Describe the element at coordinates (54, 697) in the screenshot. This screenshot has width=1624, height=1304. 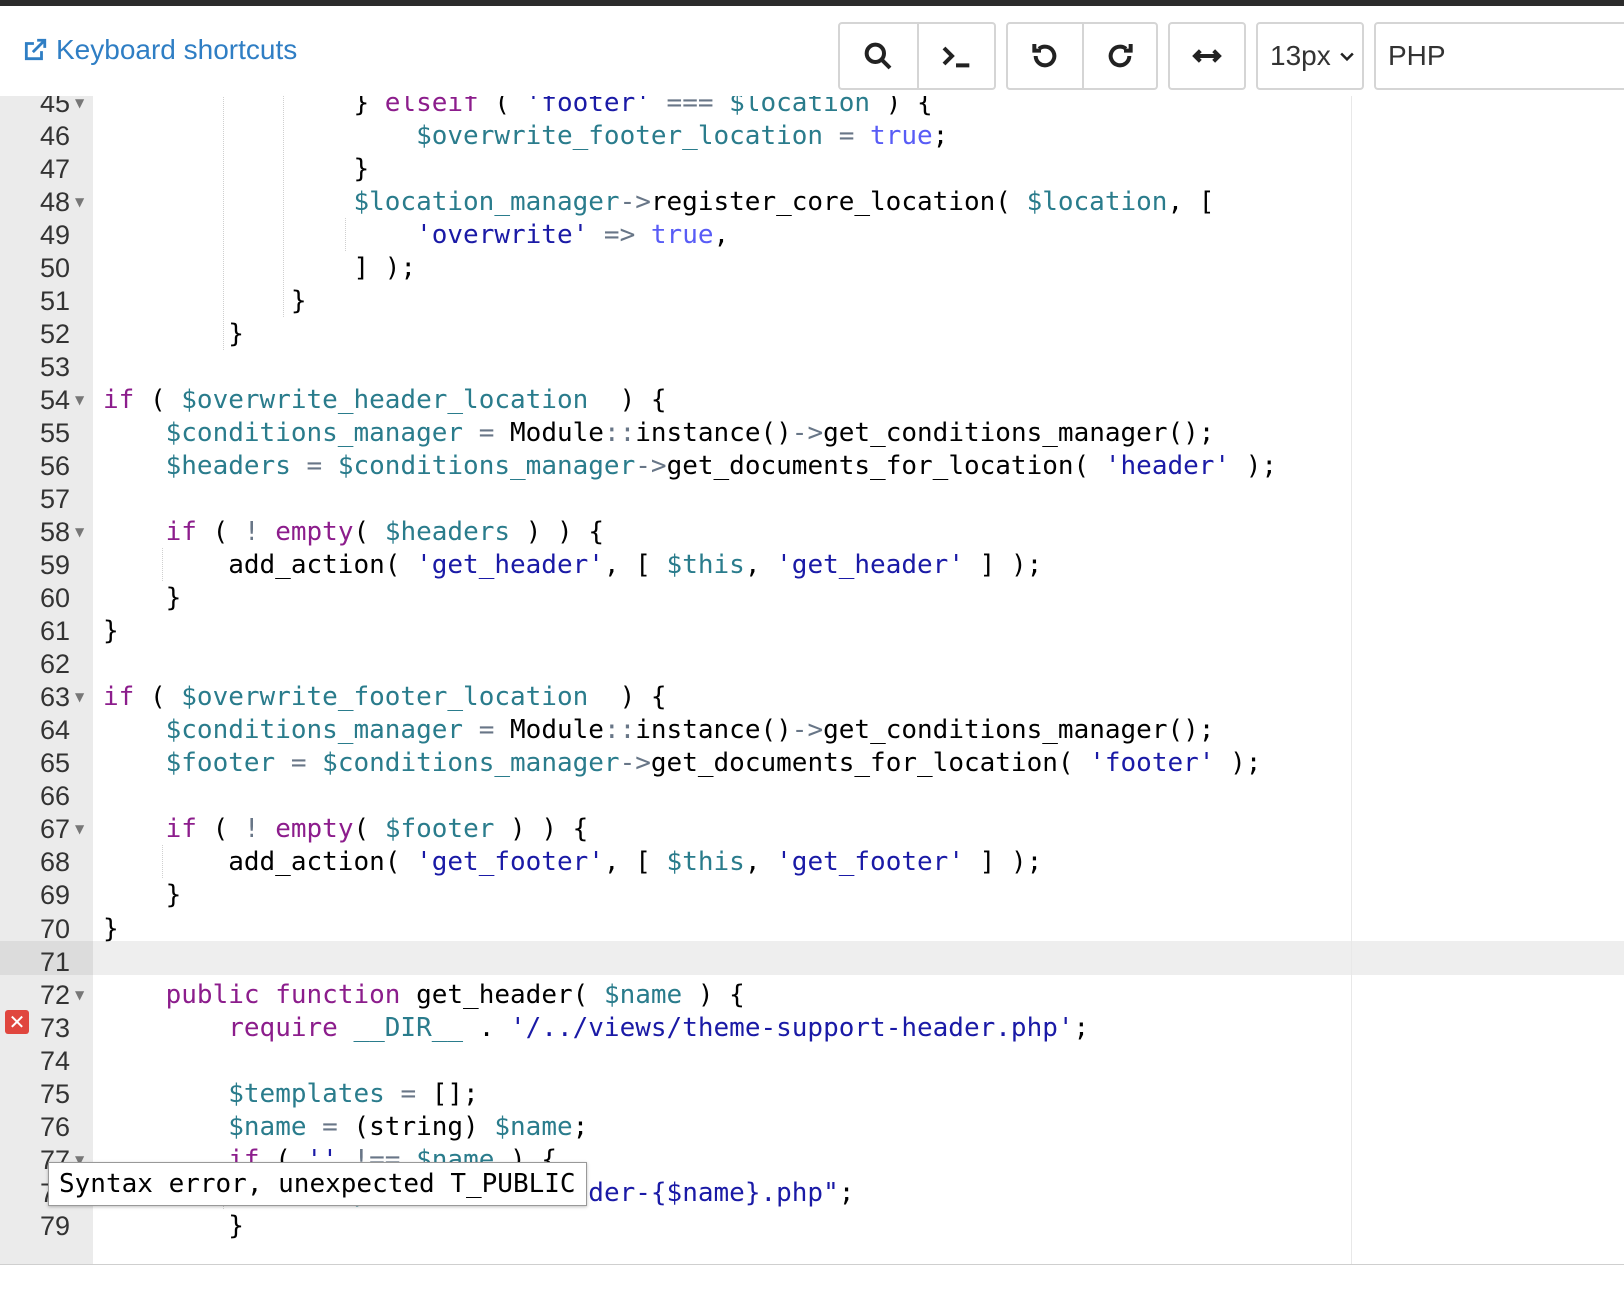
I see `line-number: 63` at that location.